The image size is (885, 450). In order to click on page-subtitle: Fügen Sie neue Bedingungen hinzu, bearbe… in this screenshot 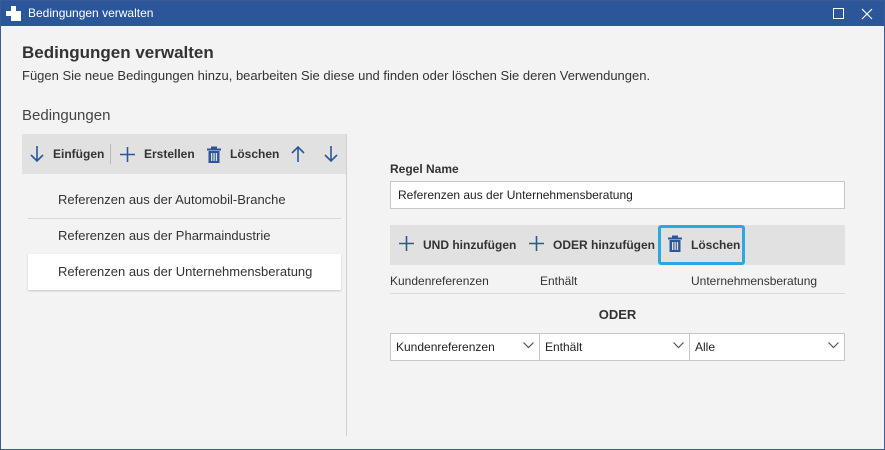, I will do `click(336, 75)`.